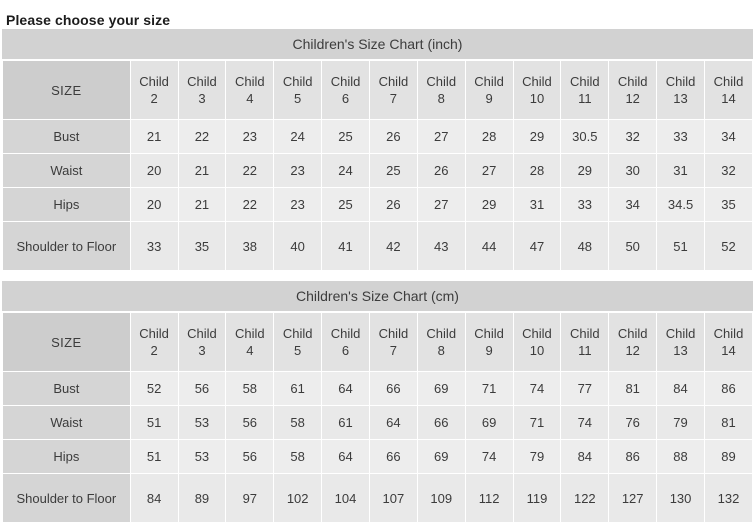 This screenshot has height=523, width=755. Describe the element at coordinates (66, 204) in the screenshot. I see `row-label-hips: Hips` at that location.